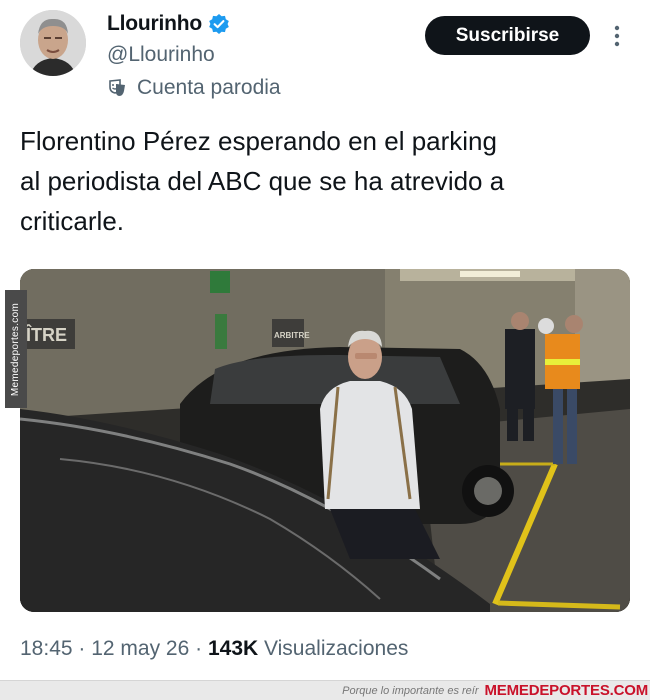  What do you see at coordinates (292, 335) in the screenshot?
I see `sign-right-text: ARBITRE` at bounding box center [292, 335].